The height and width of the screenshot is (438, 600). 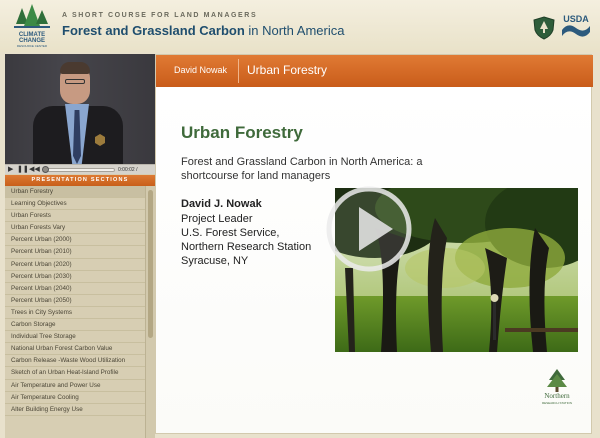 I want to click on presenter-glasses, so click(x=75, y=81).